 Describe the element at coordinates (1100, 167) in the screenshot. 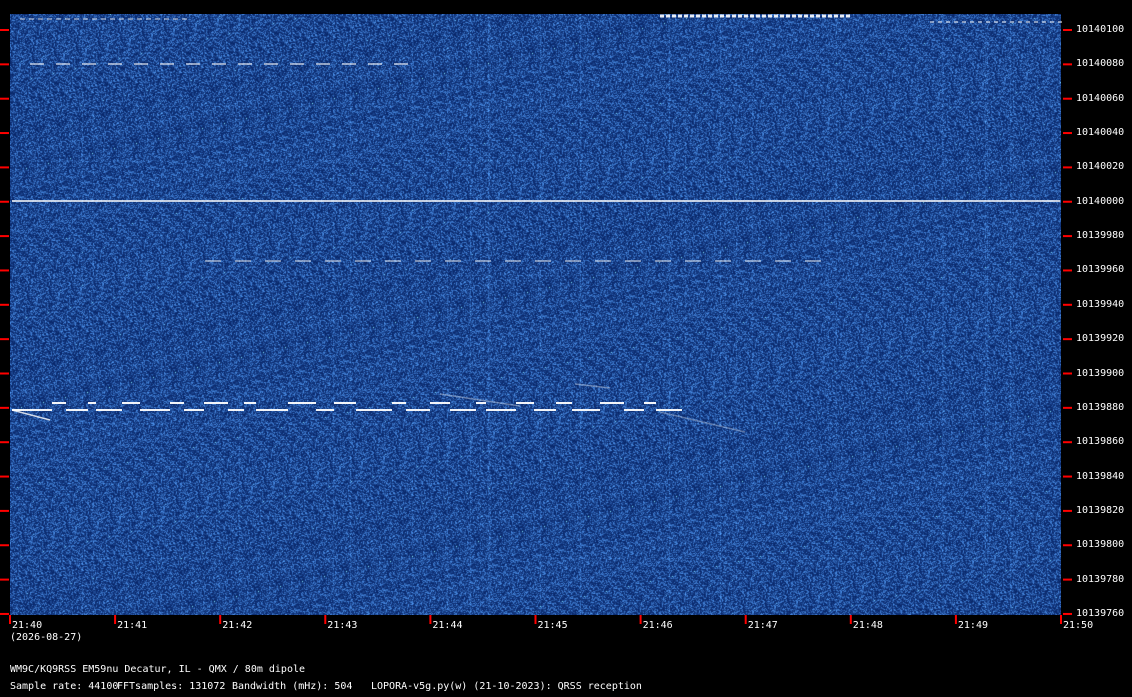

I see `frequency-label: 10140020` at that location.